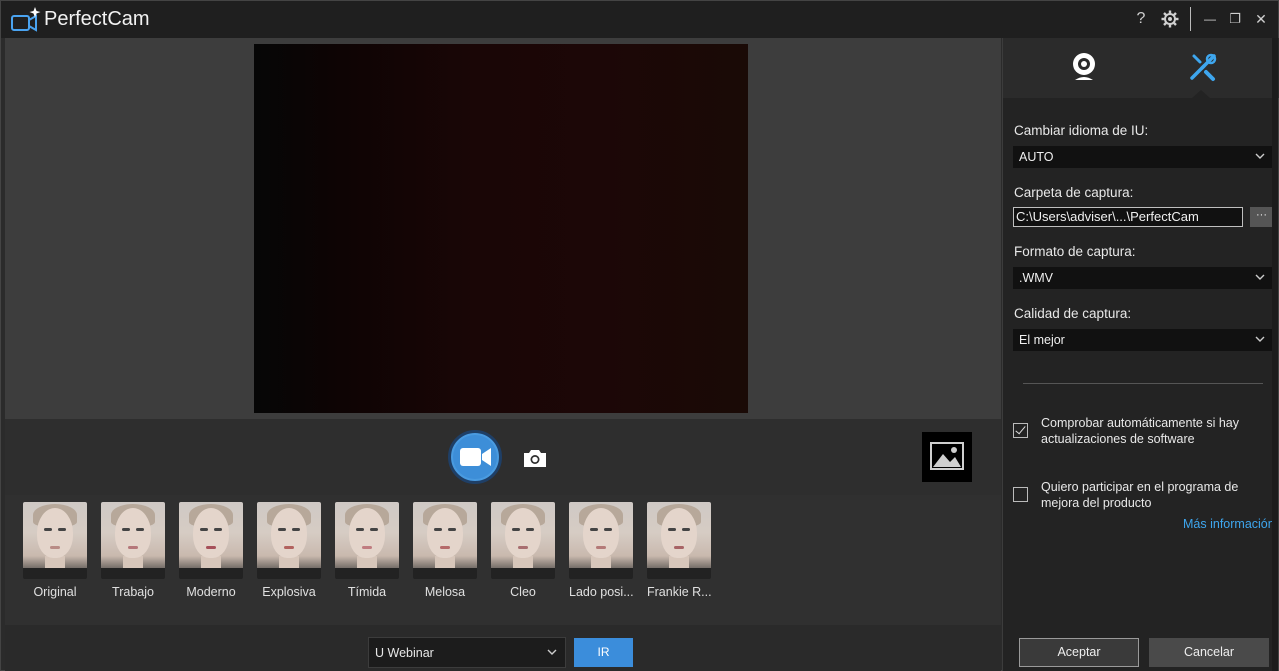 The width and height of the screenshot is (1279, 671). Describe the element at coordinates (211, 592) in the screenshot. I see `filter-label: Moderno` at that location.